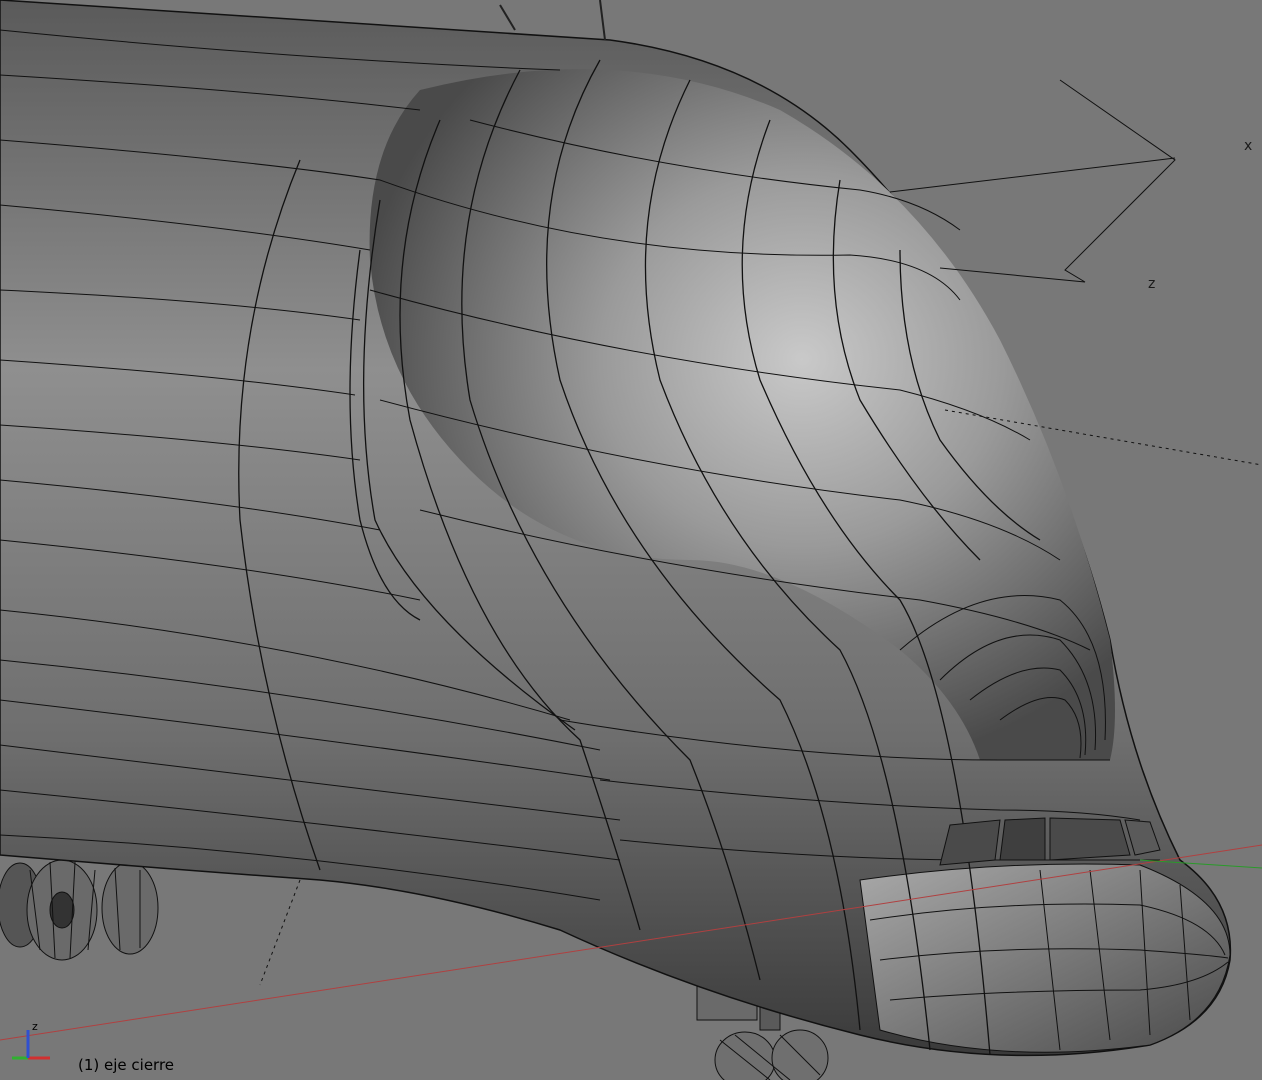  Describe the element at coordinates (79, 910) in the screenshot. I see `rear-landing-gear` at that location.